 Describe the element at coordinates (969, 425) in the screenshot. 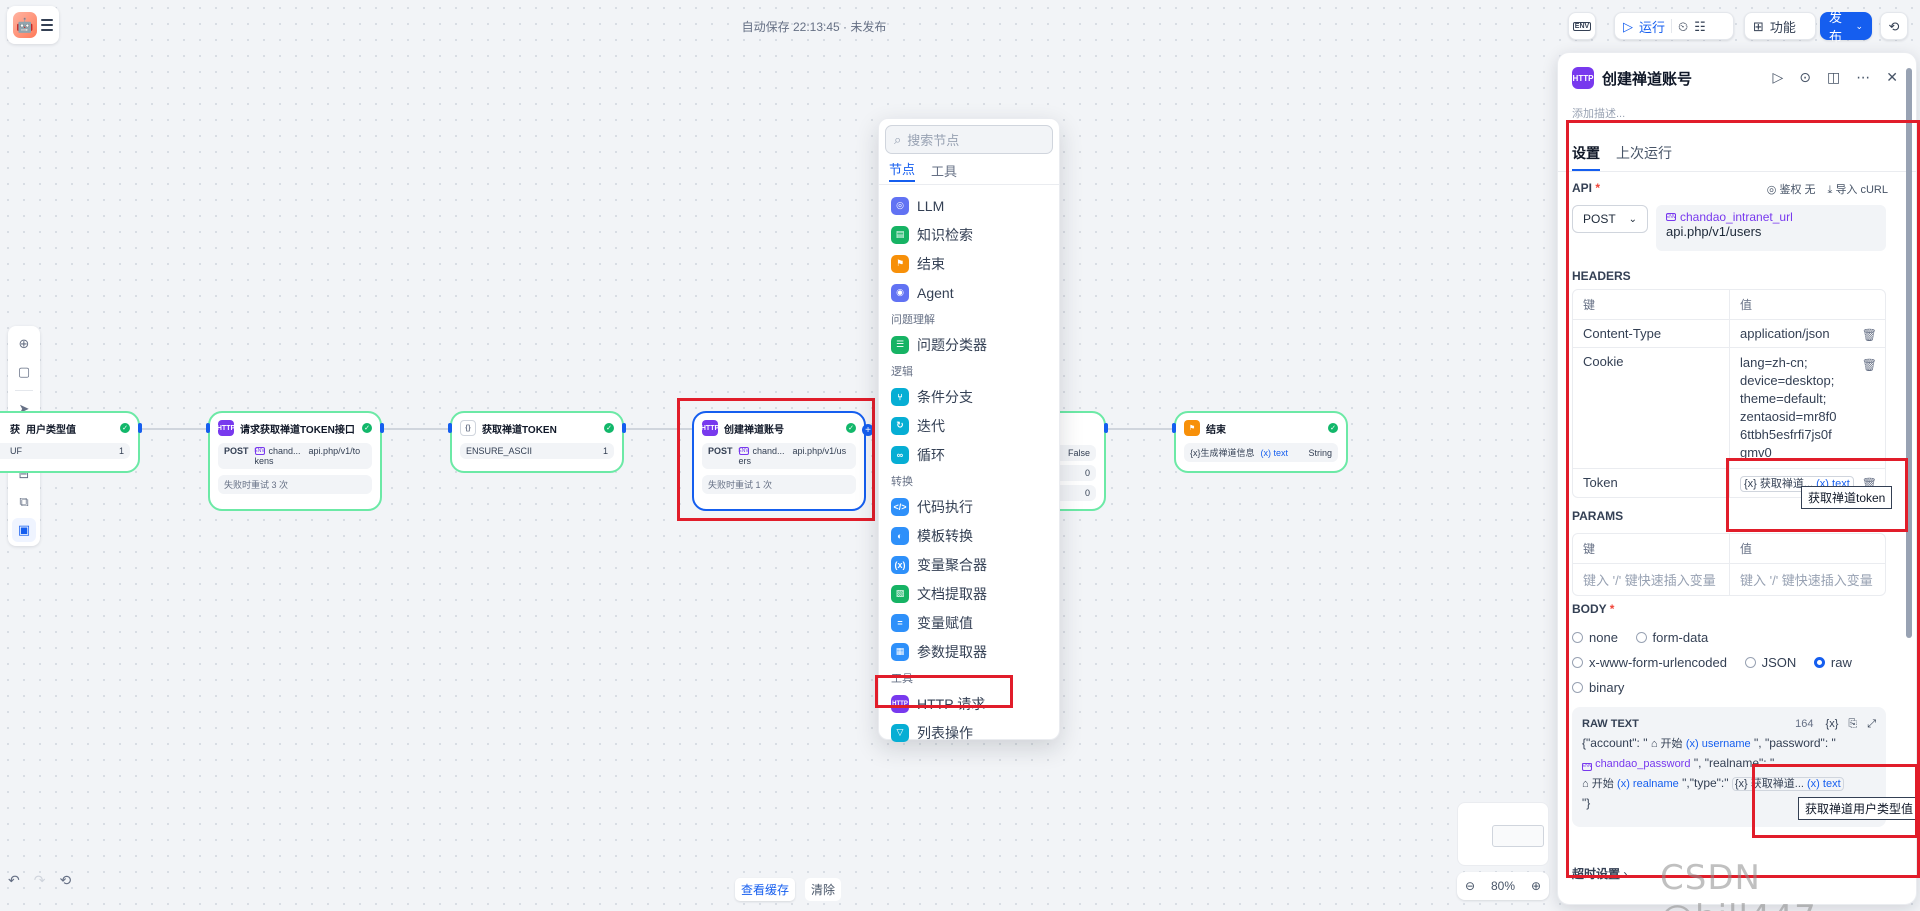

I see `node-item-iteration: ↻ 迭代` at that location.